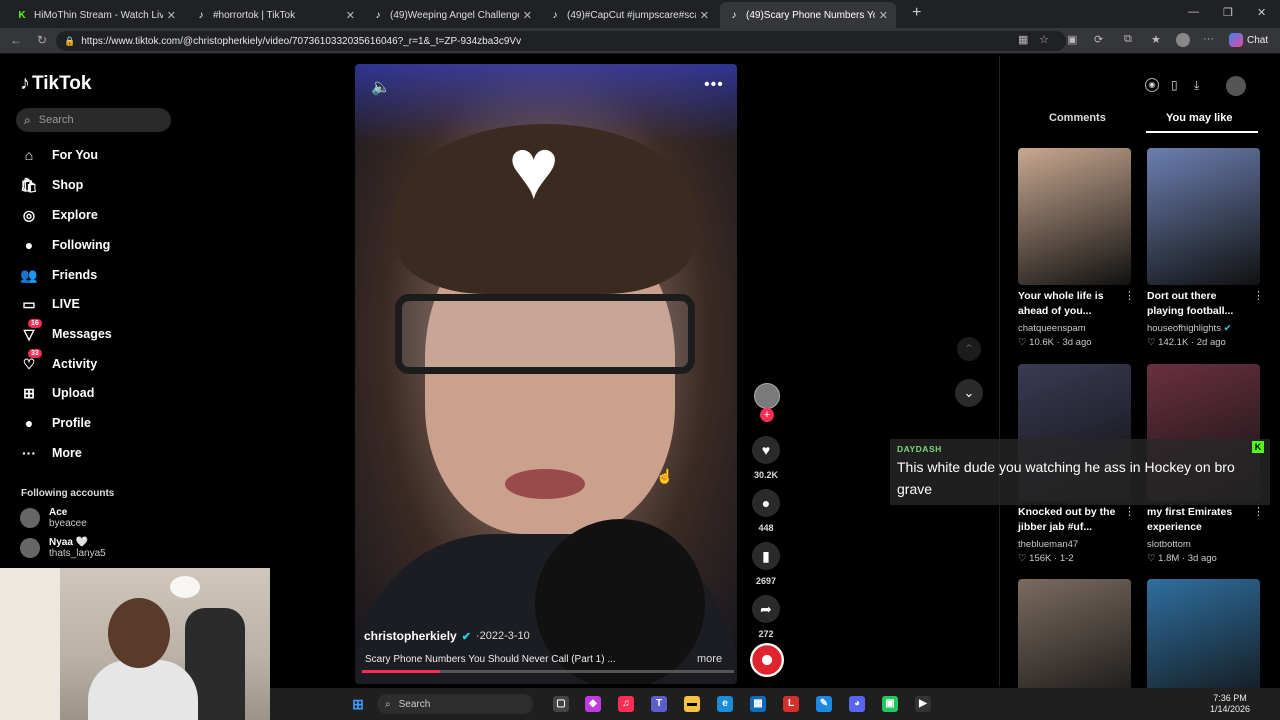  What do you see at coordinates (709, 659) in the screenshot?
I see `caption-more-link: more` at bounding box center [709, 659].